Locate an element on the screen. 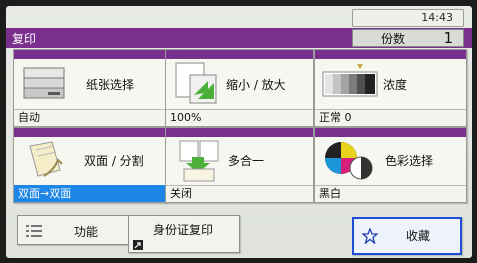 This screenshot has width=477, height=263. n-in-1-icon is located at coordinates (199, 161).